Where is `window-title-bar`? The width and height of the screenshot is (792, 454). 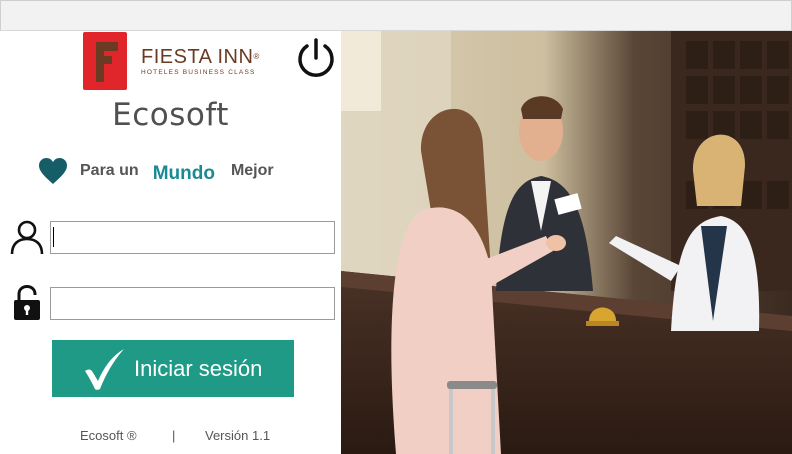 window-title-bar is located at coordinates (396, 15).